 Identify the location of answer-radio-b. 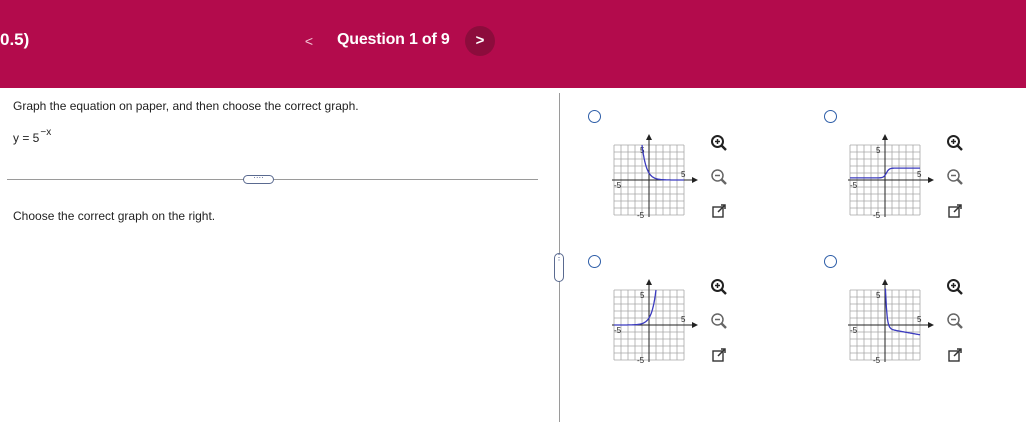
(830, 116).